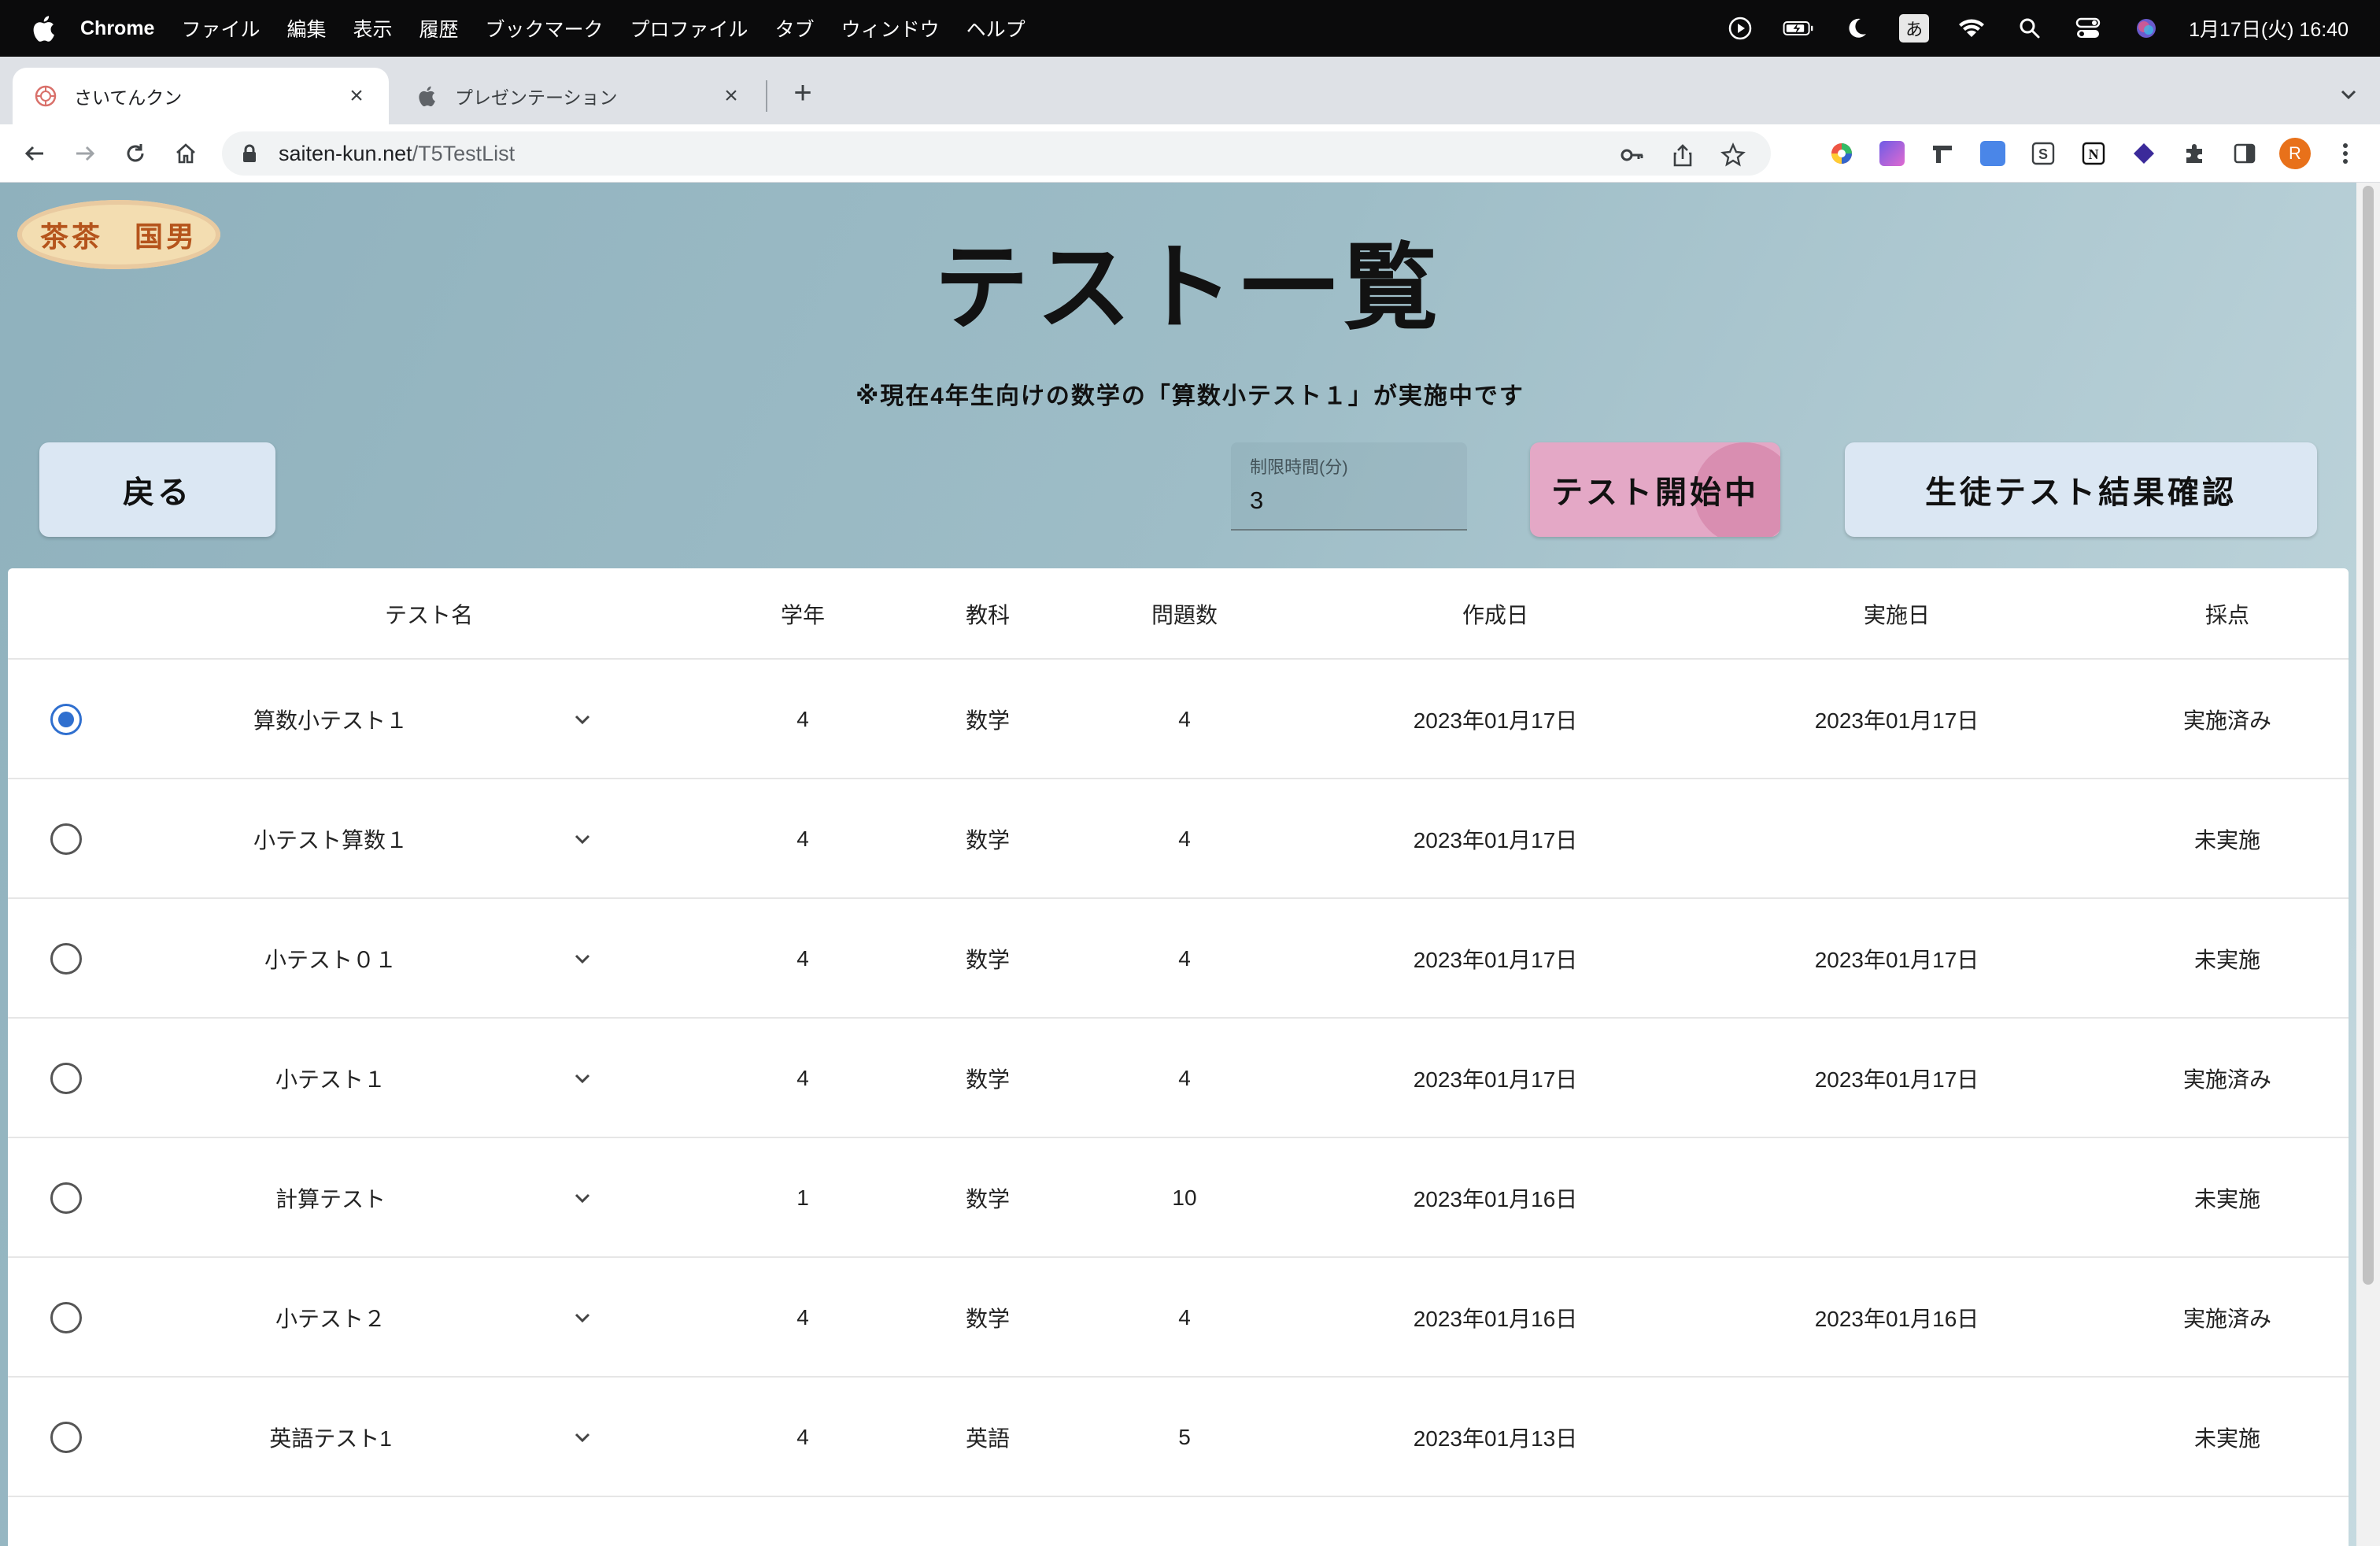  Describe the element at coordinates (1733, 155) in the screenshot. I see `bookmark-star-icon` at that location.